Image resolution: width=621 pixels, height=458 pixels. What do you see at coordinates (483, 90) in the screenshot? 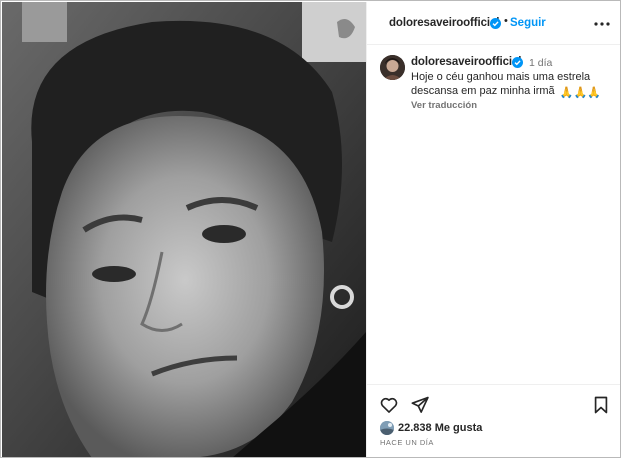
I see `caption-line-text: descansa em paz minha irmã` at bounding box center [483, 90].